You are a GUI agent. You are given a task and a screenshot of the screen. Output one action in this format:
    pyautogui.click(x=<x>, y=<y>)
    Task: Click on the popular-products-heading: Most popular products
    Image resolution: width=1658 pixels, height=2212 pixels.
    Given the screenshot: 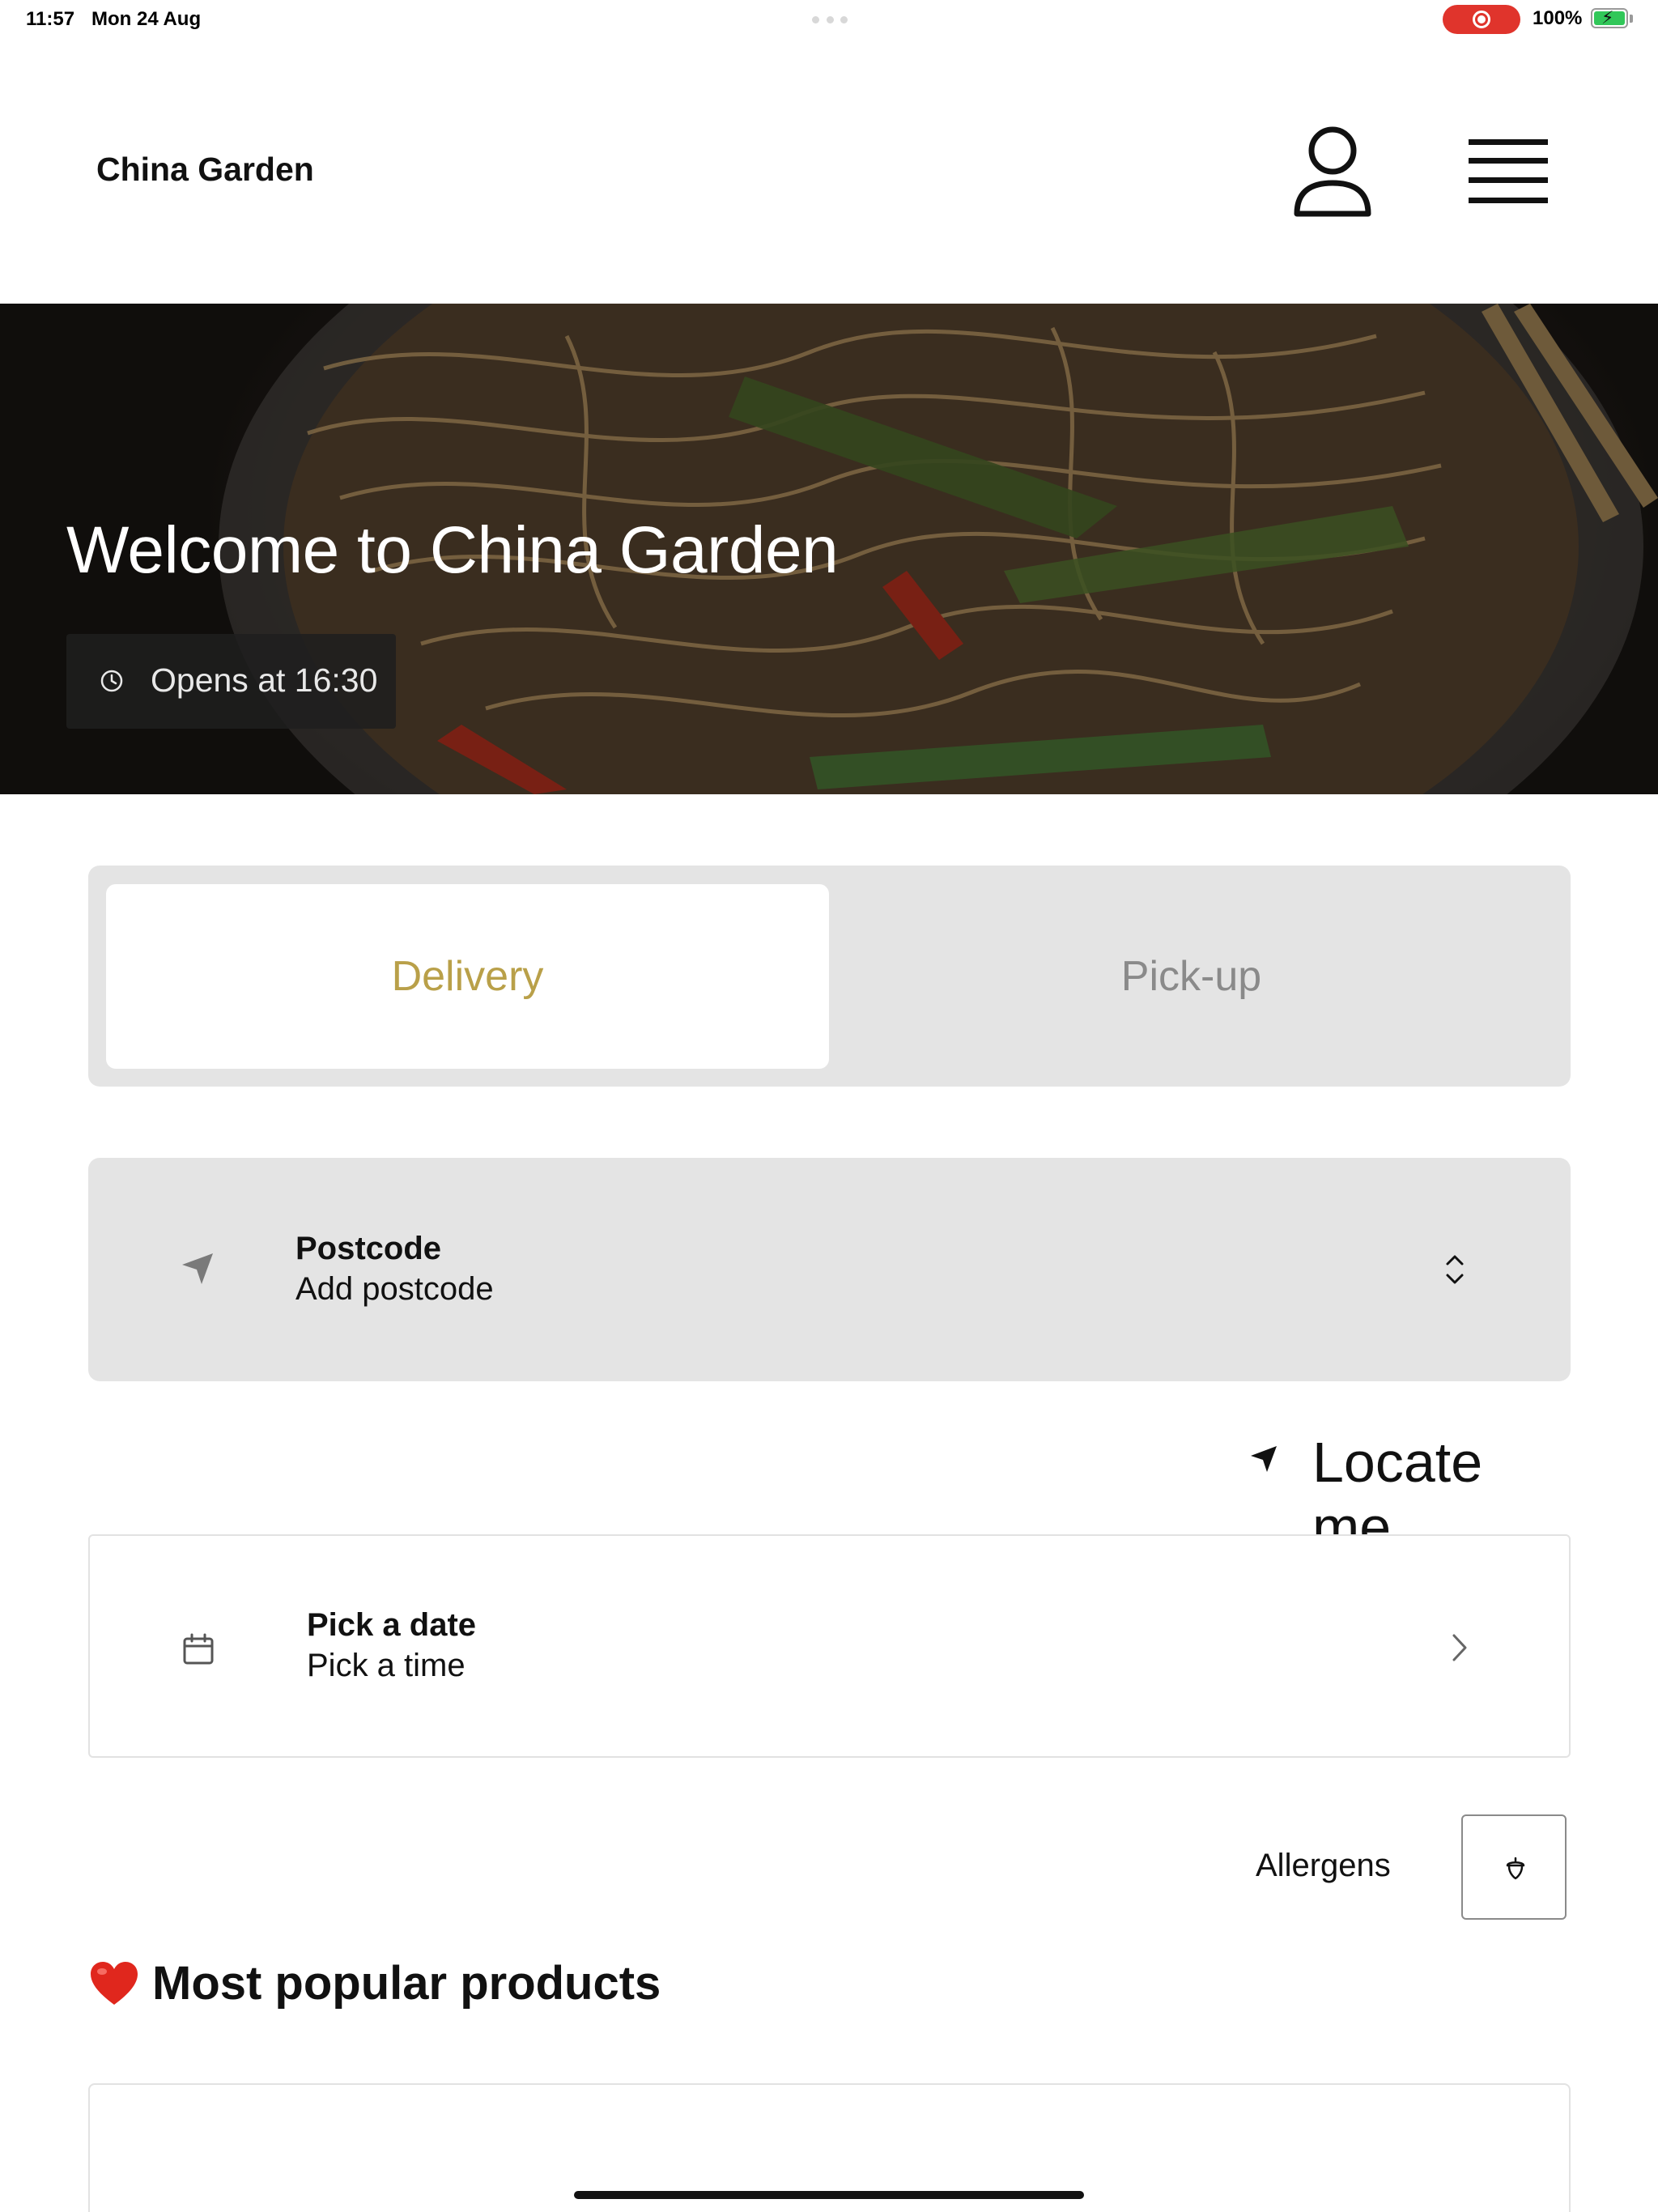 What is the action you would take?
    pyautogui.click(x=406, y=1983)
    